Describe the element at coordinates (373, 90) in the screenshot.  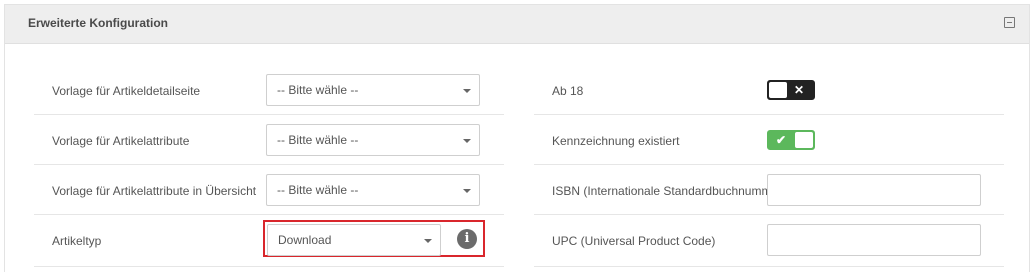
I see `select-product-detail-template: -- Bitte wähle --` at that location.